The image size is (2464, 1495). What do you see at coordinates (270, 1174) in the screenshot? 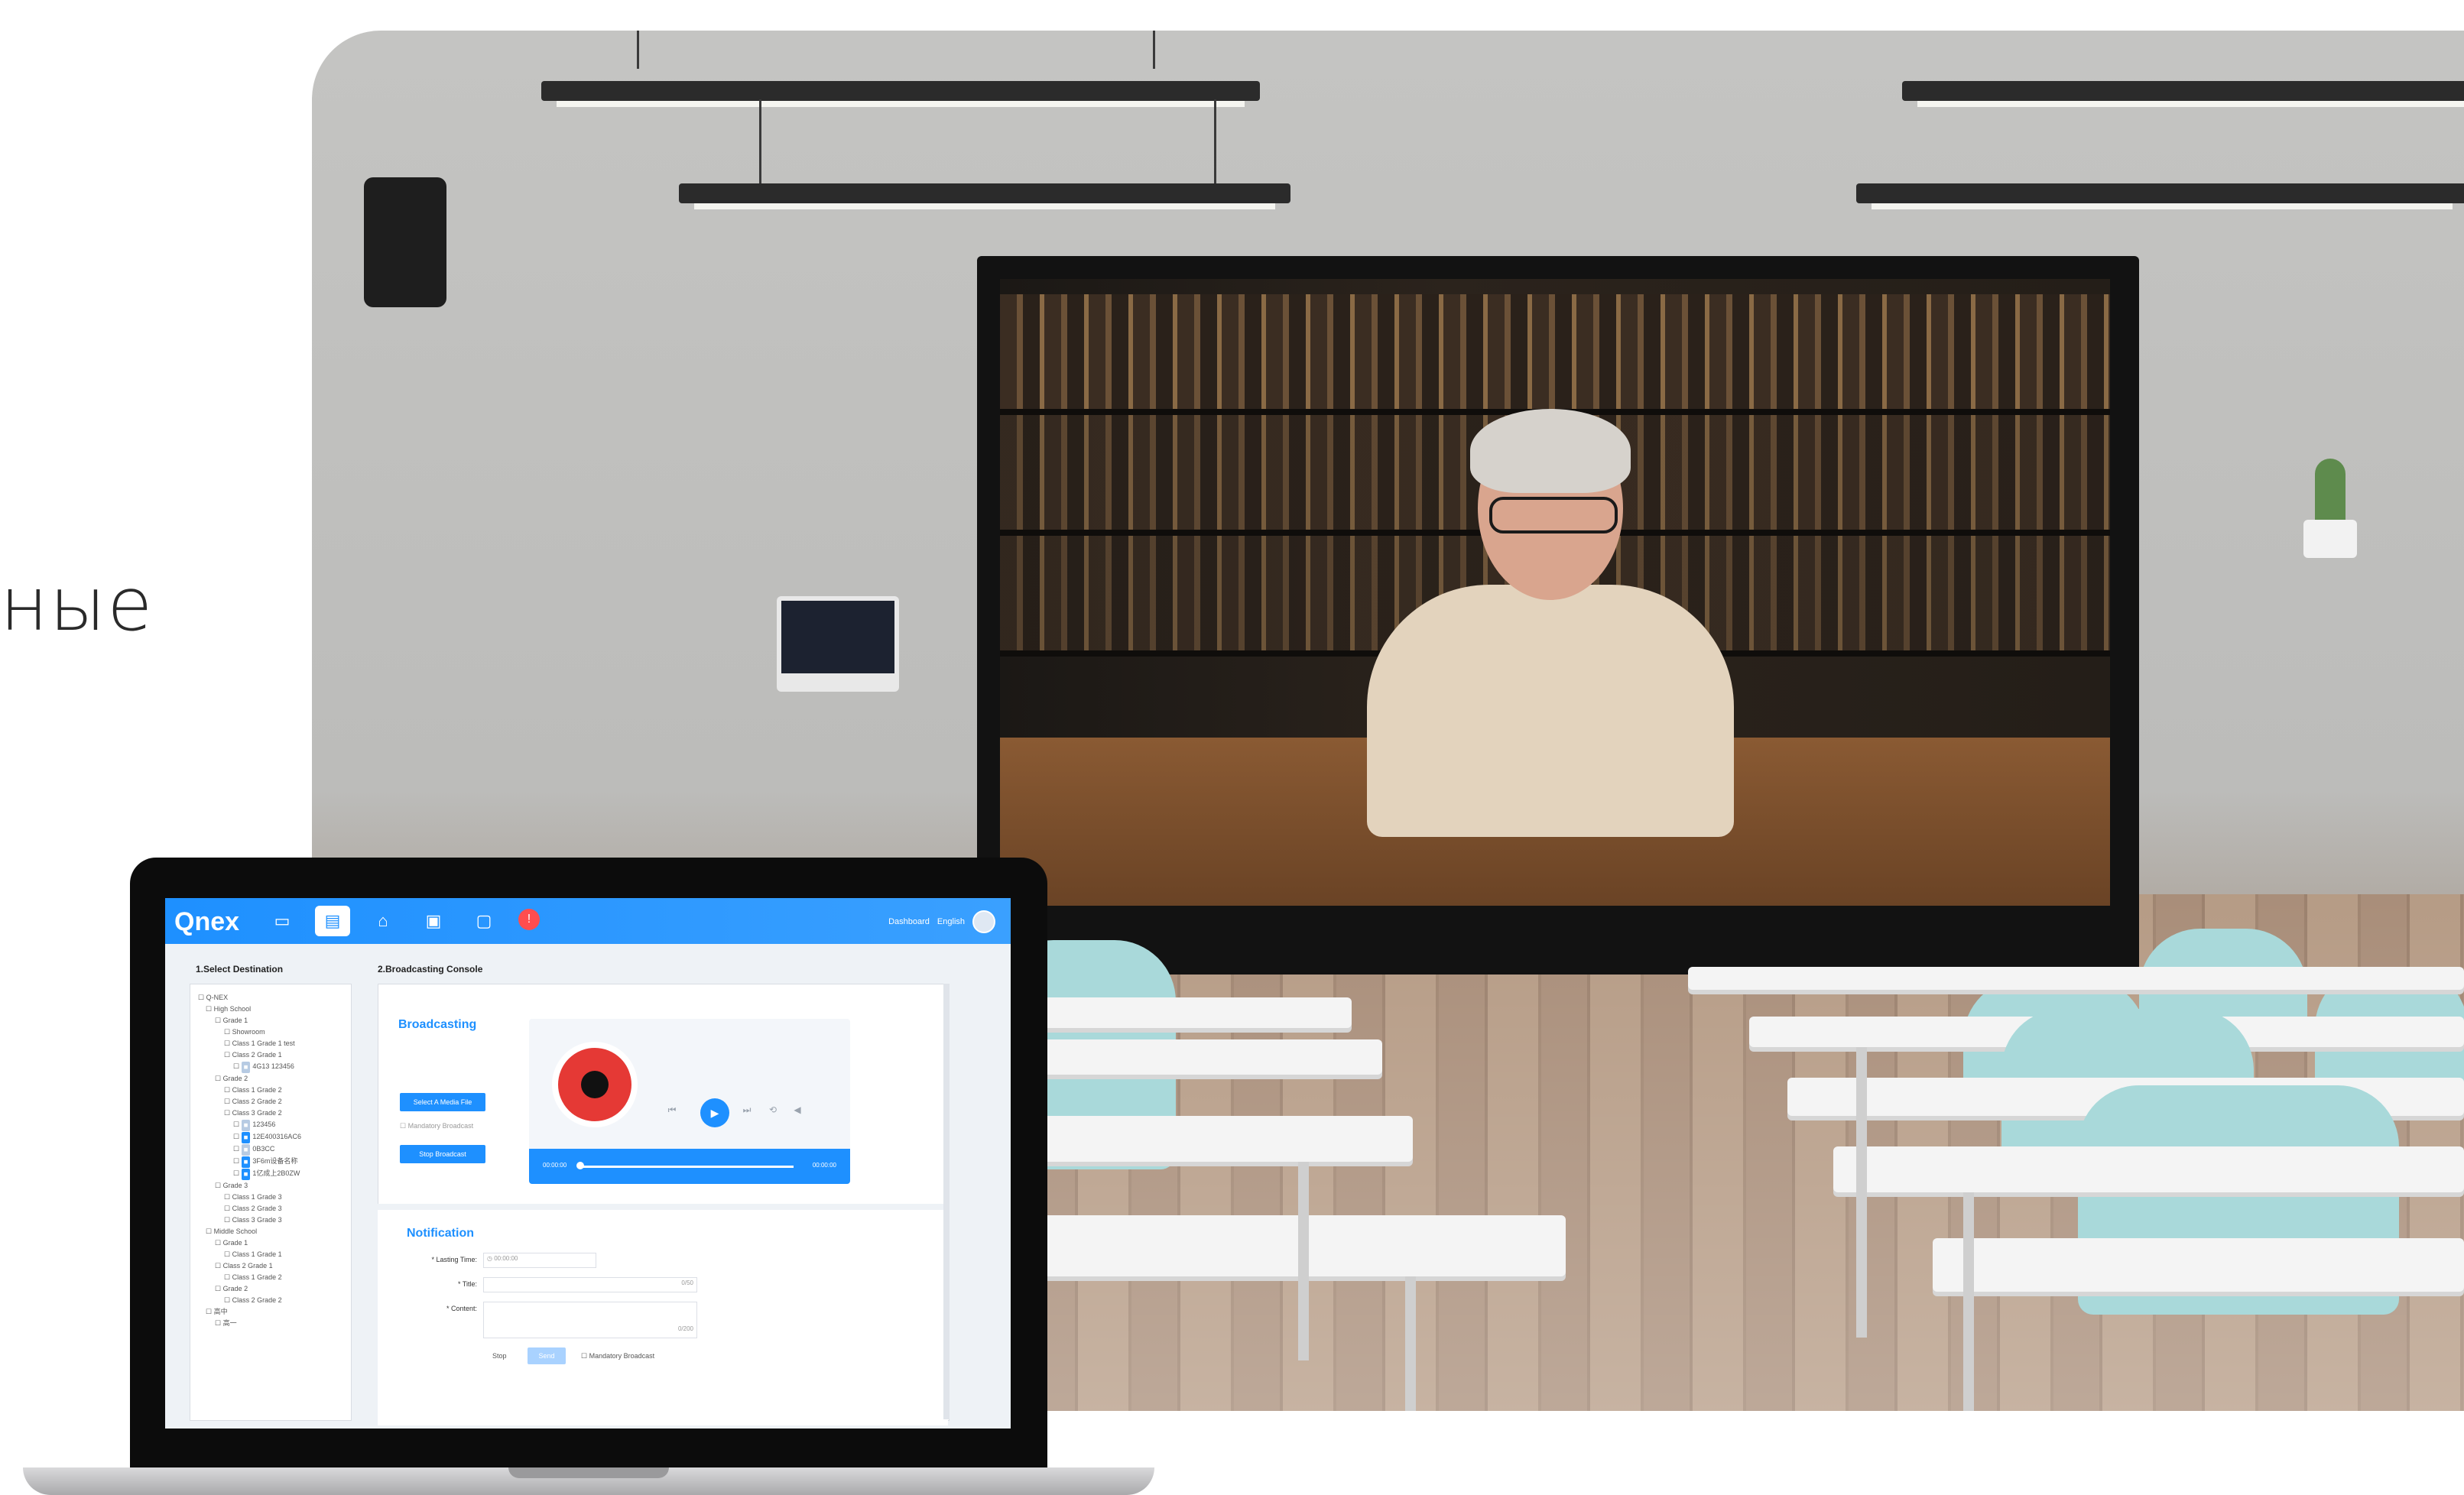
I see `tree-node: ☐ ◼ 1亿成上2B0ZW` at bounding box center [270, 1174].